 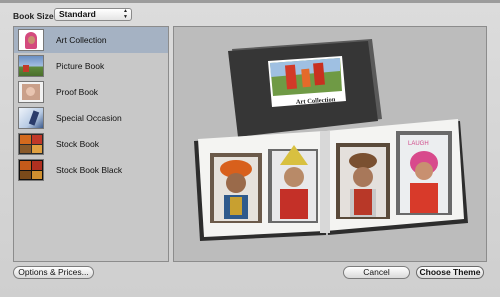 I want to click on choose-theme-button: Choose Theme, so click(x=450, y=272).